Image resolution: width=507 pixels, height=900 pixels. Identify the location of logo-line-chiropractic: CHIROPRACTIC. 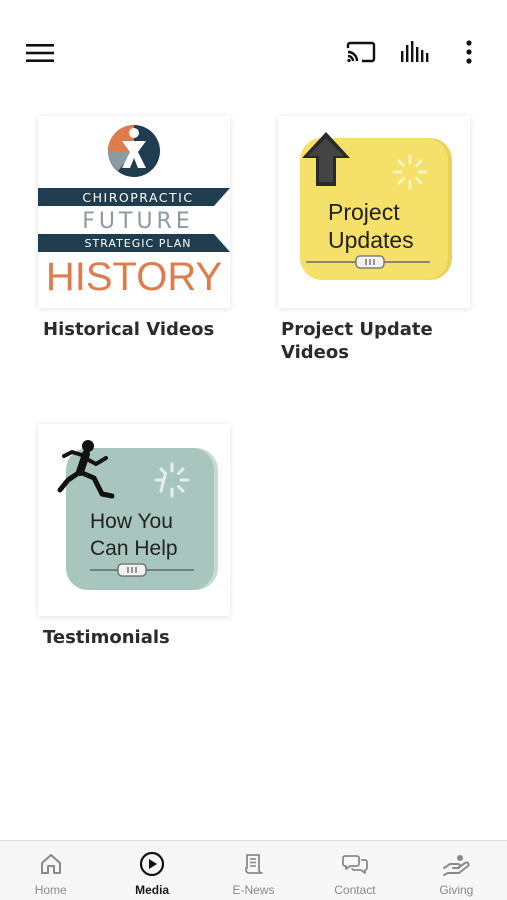
(137, 197).